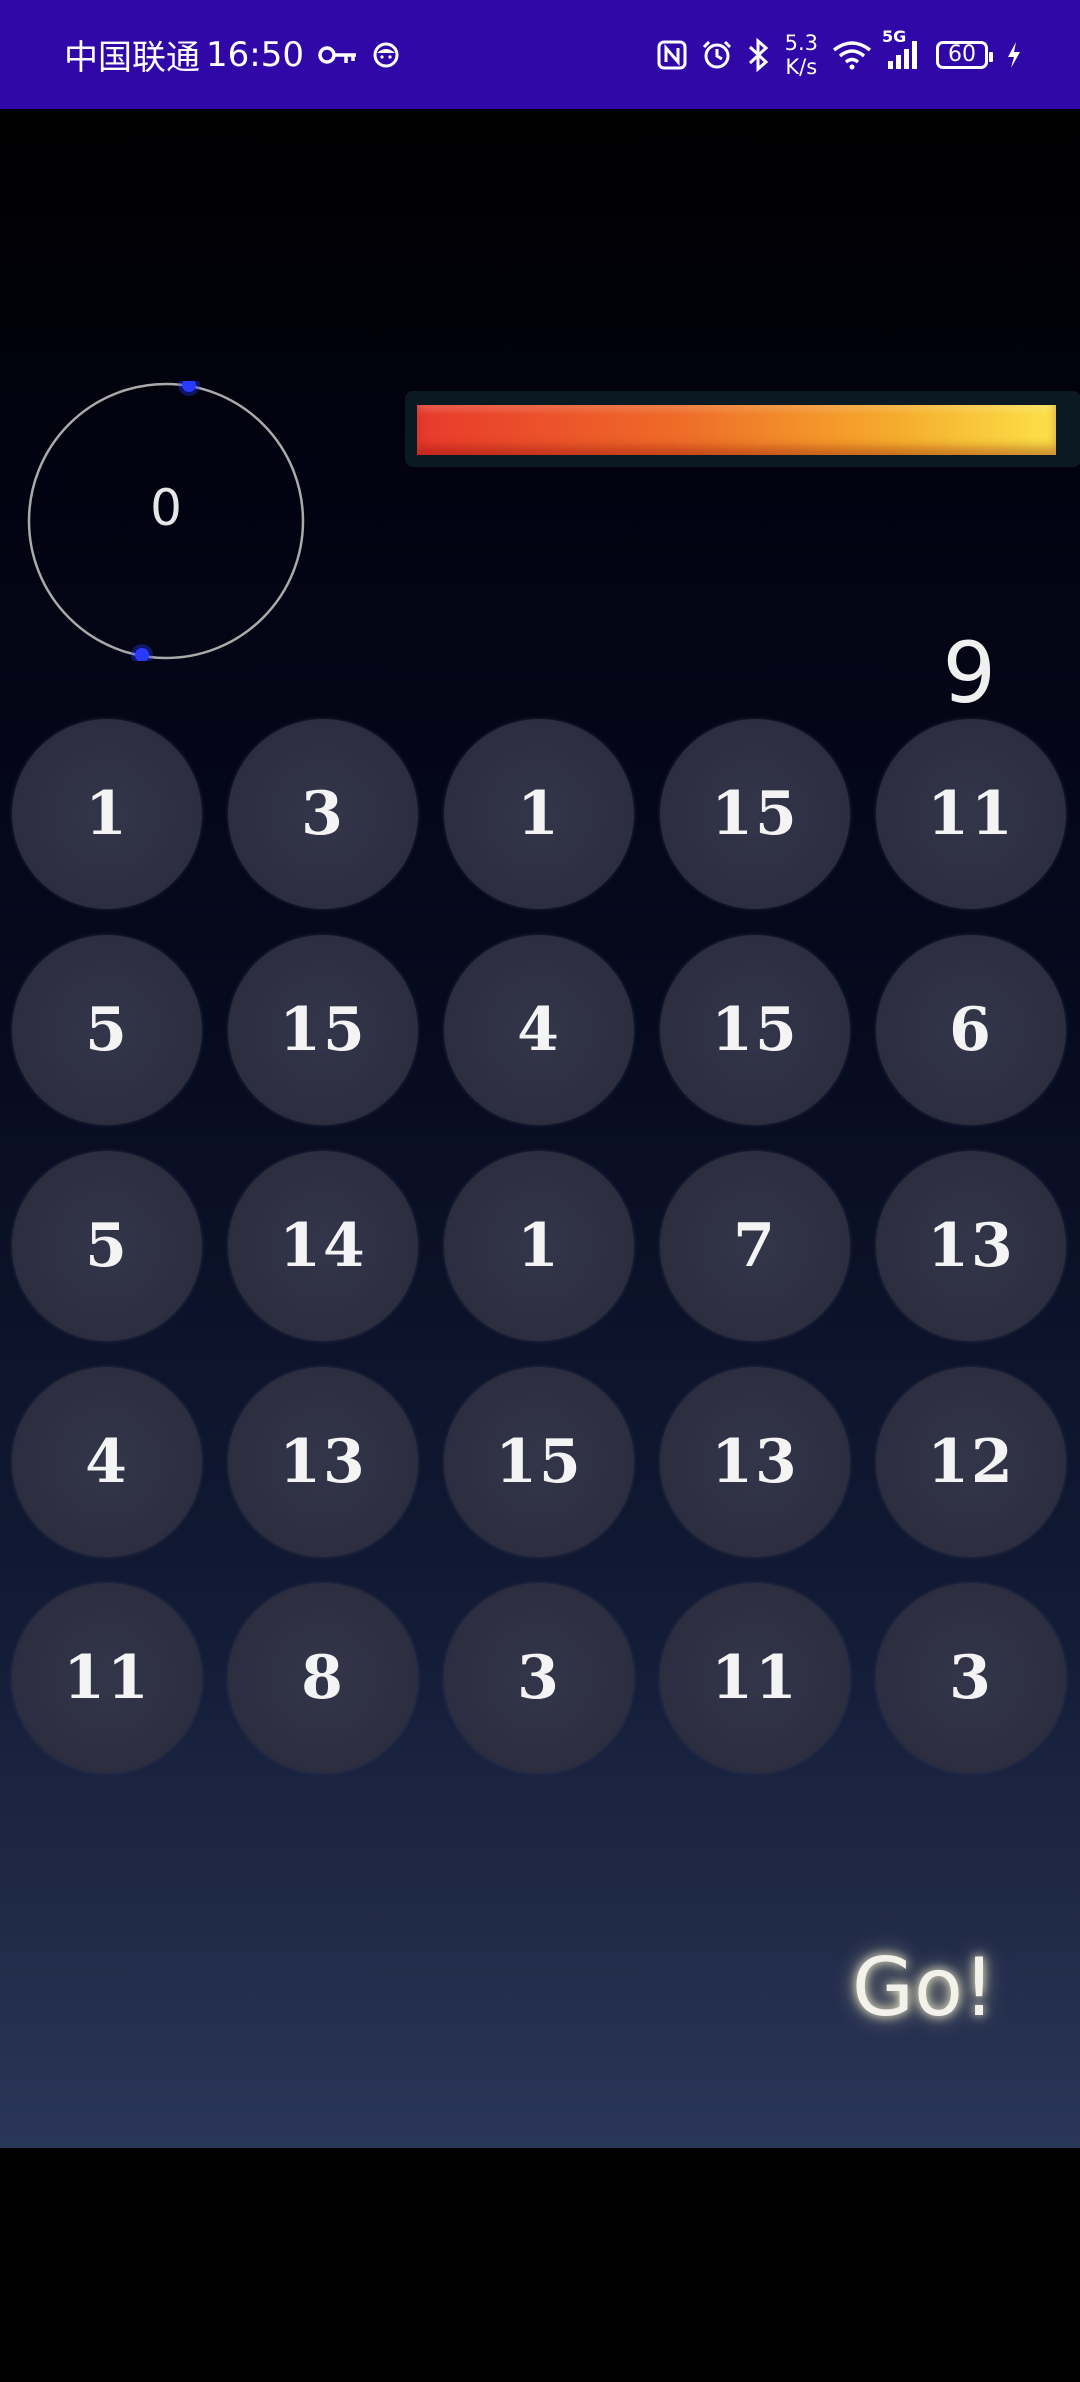 Image resolution: width=1080 pixels, height=2382 pixels. What do you see at coordinates (166, 508) in the screenshot?
I see `timer-value: 0` at bounding box center [166, 508].